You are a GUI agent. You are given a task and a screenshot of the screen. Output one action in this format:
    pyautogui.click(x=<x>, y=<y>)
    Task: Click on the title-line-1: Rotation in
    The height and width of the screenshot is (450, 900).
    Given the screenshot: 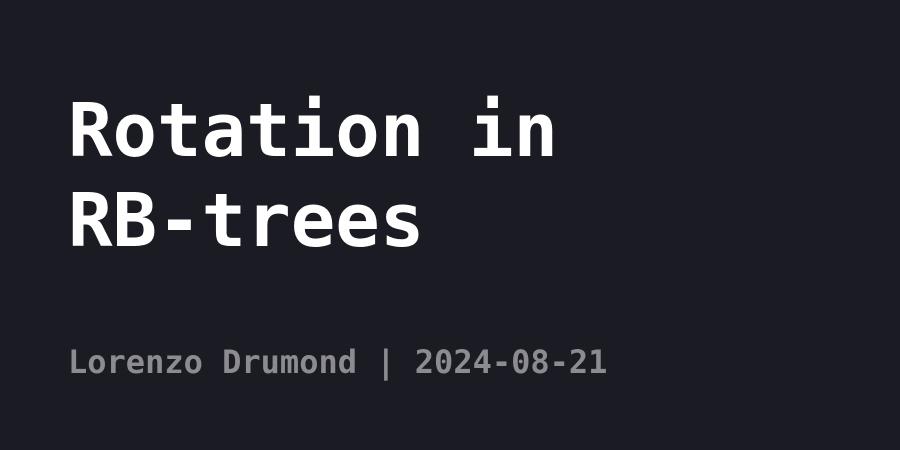 What is the action you would take?
    pyautogui.click(x=313, y=131)
    